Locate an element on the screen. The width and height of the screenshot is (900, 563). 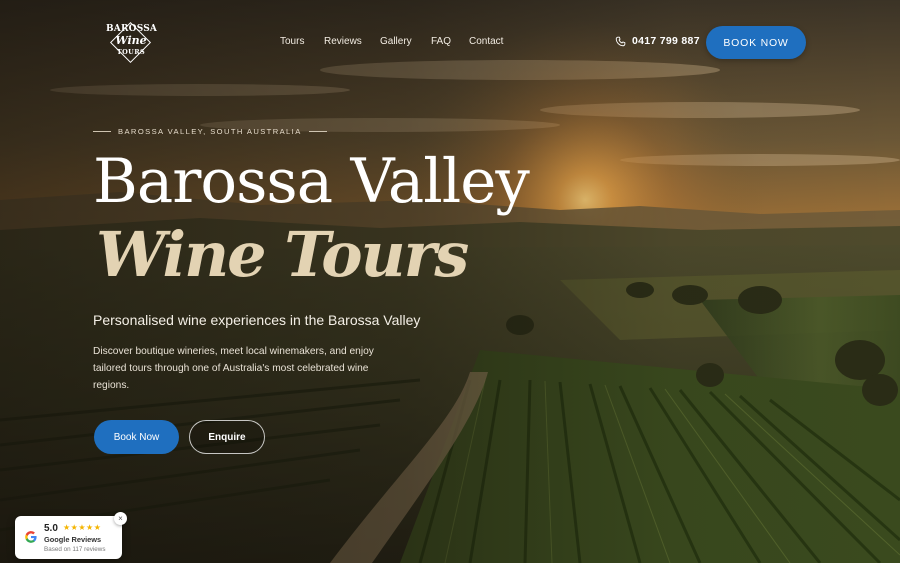
nav-tours: Tours is located at coordinates (292, 41).